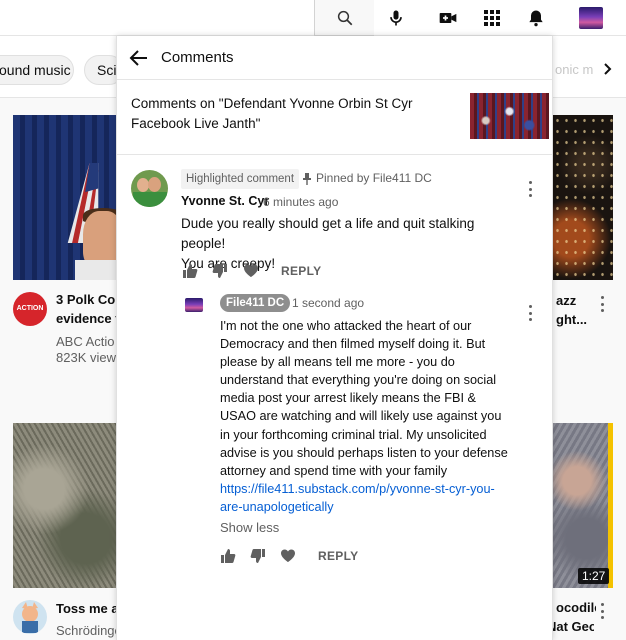  Describe the element at coordinates (249, 527) in the screenshot. I see `show-less-button: Show less` at that location.